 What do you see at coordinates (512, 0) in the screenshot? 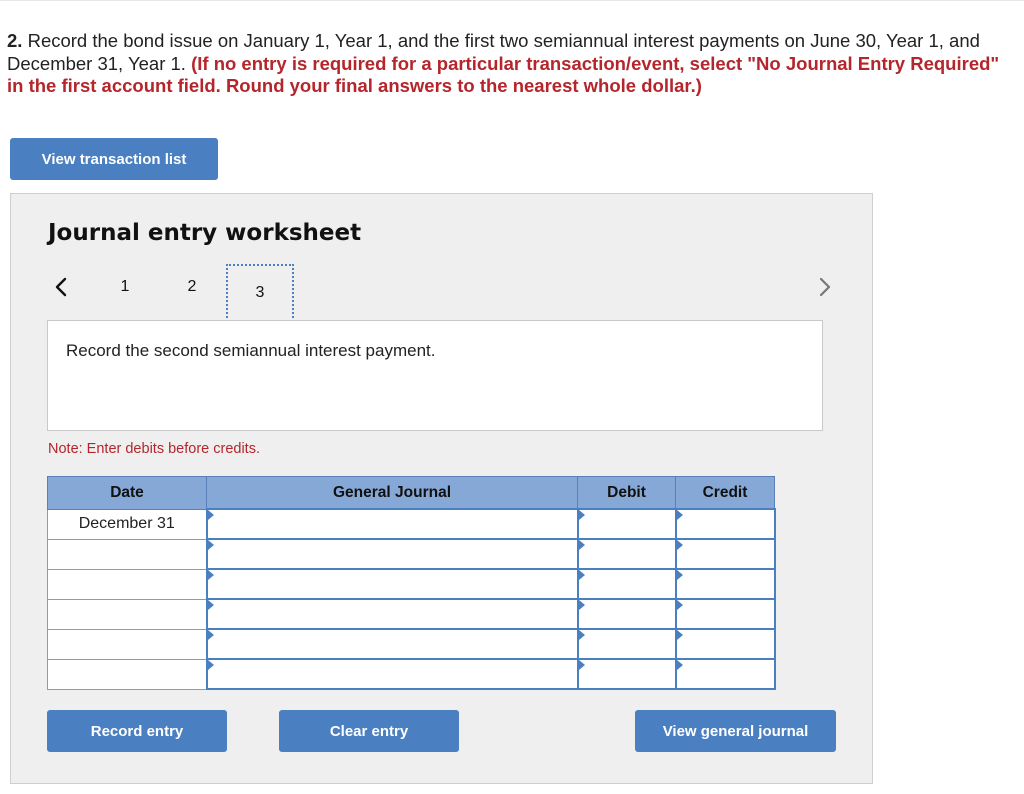
I see `top-divider` at bounding box center [512, 0].